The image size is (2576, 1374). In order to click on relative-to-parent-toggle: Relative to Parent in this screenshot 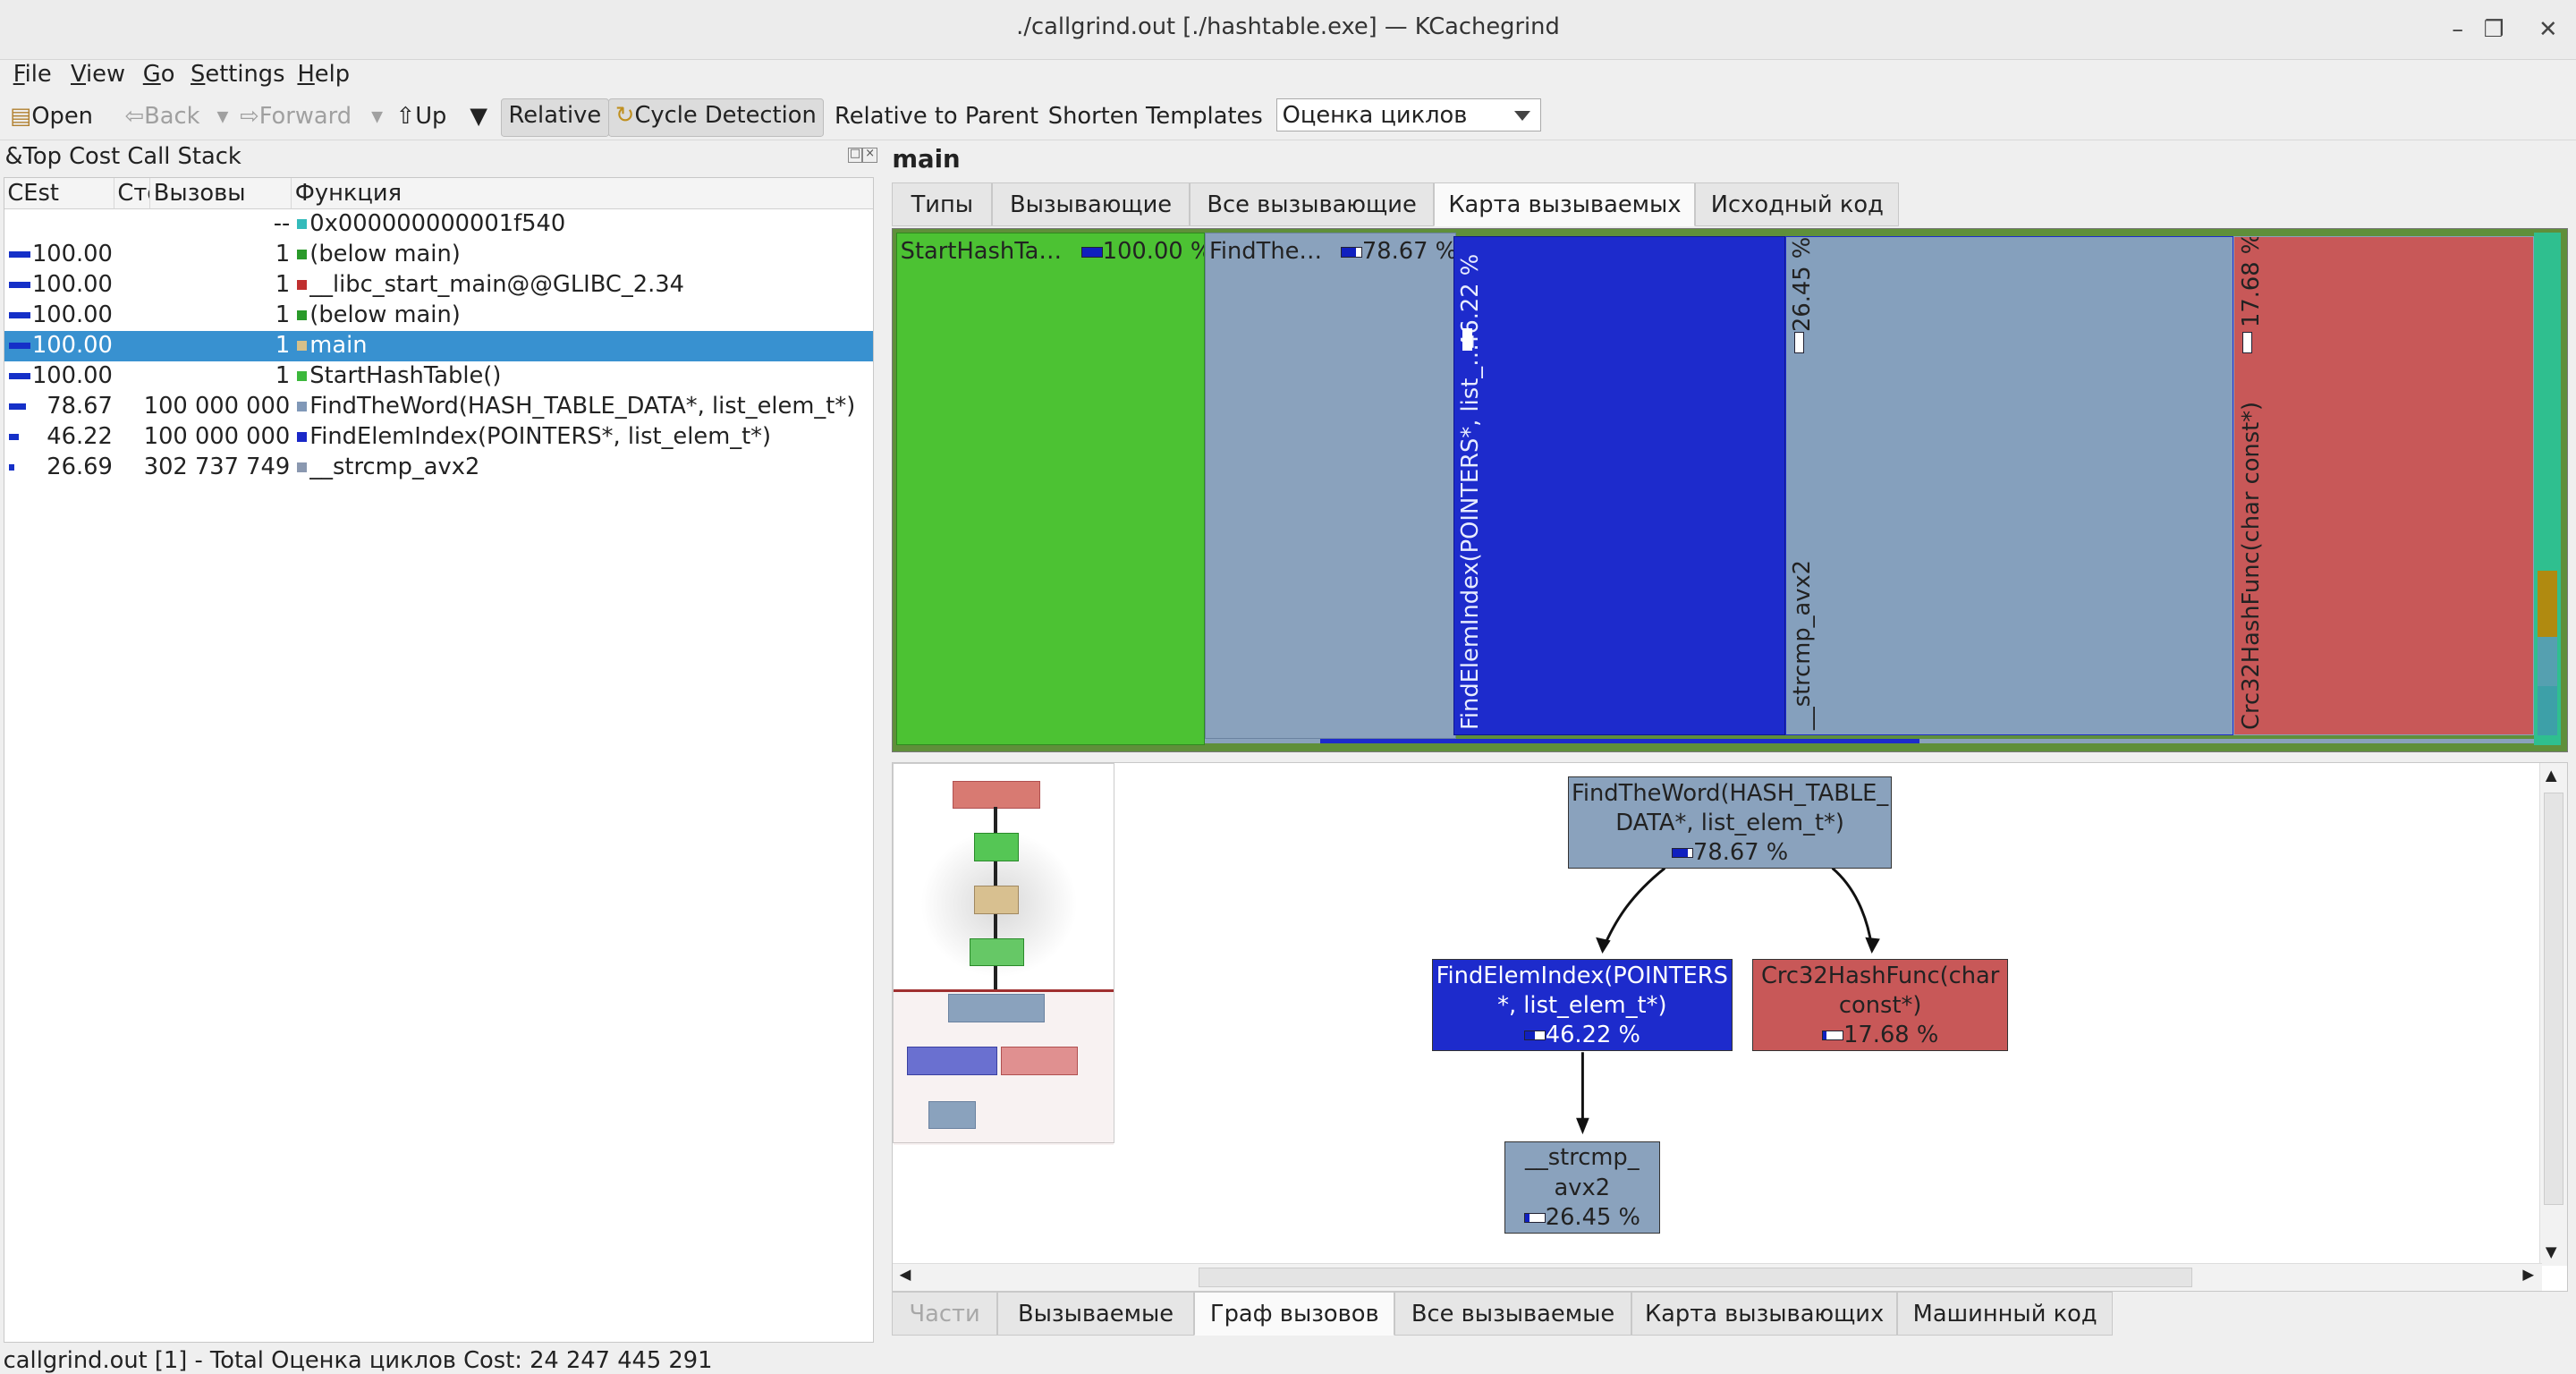, I will do `click(937, 116)`.